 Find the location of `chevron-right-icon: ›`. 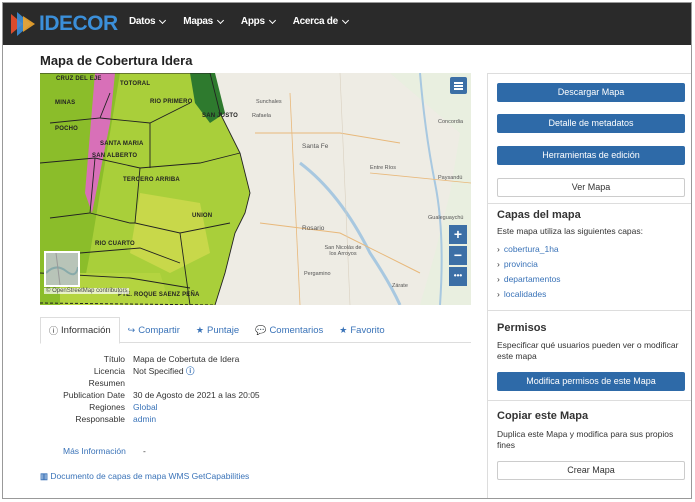

chevron-right-icon: › is located at coordinates (498, 264).